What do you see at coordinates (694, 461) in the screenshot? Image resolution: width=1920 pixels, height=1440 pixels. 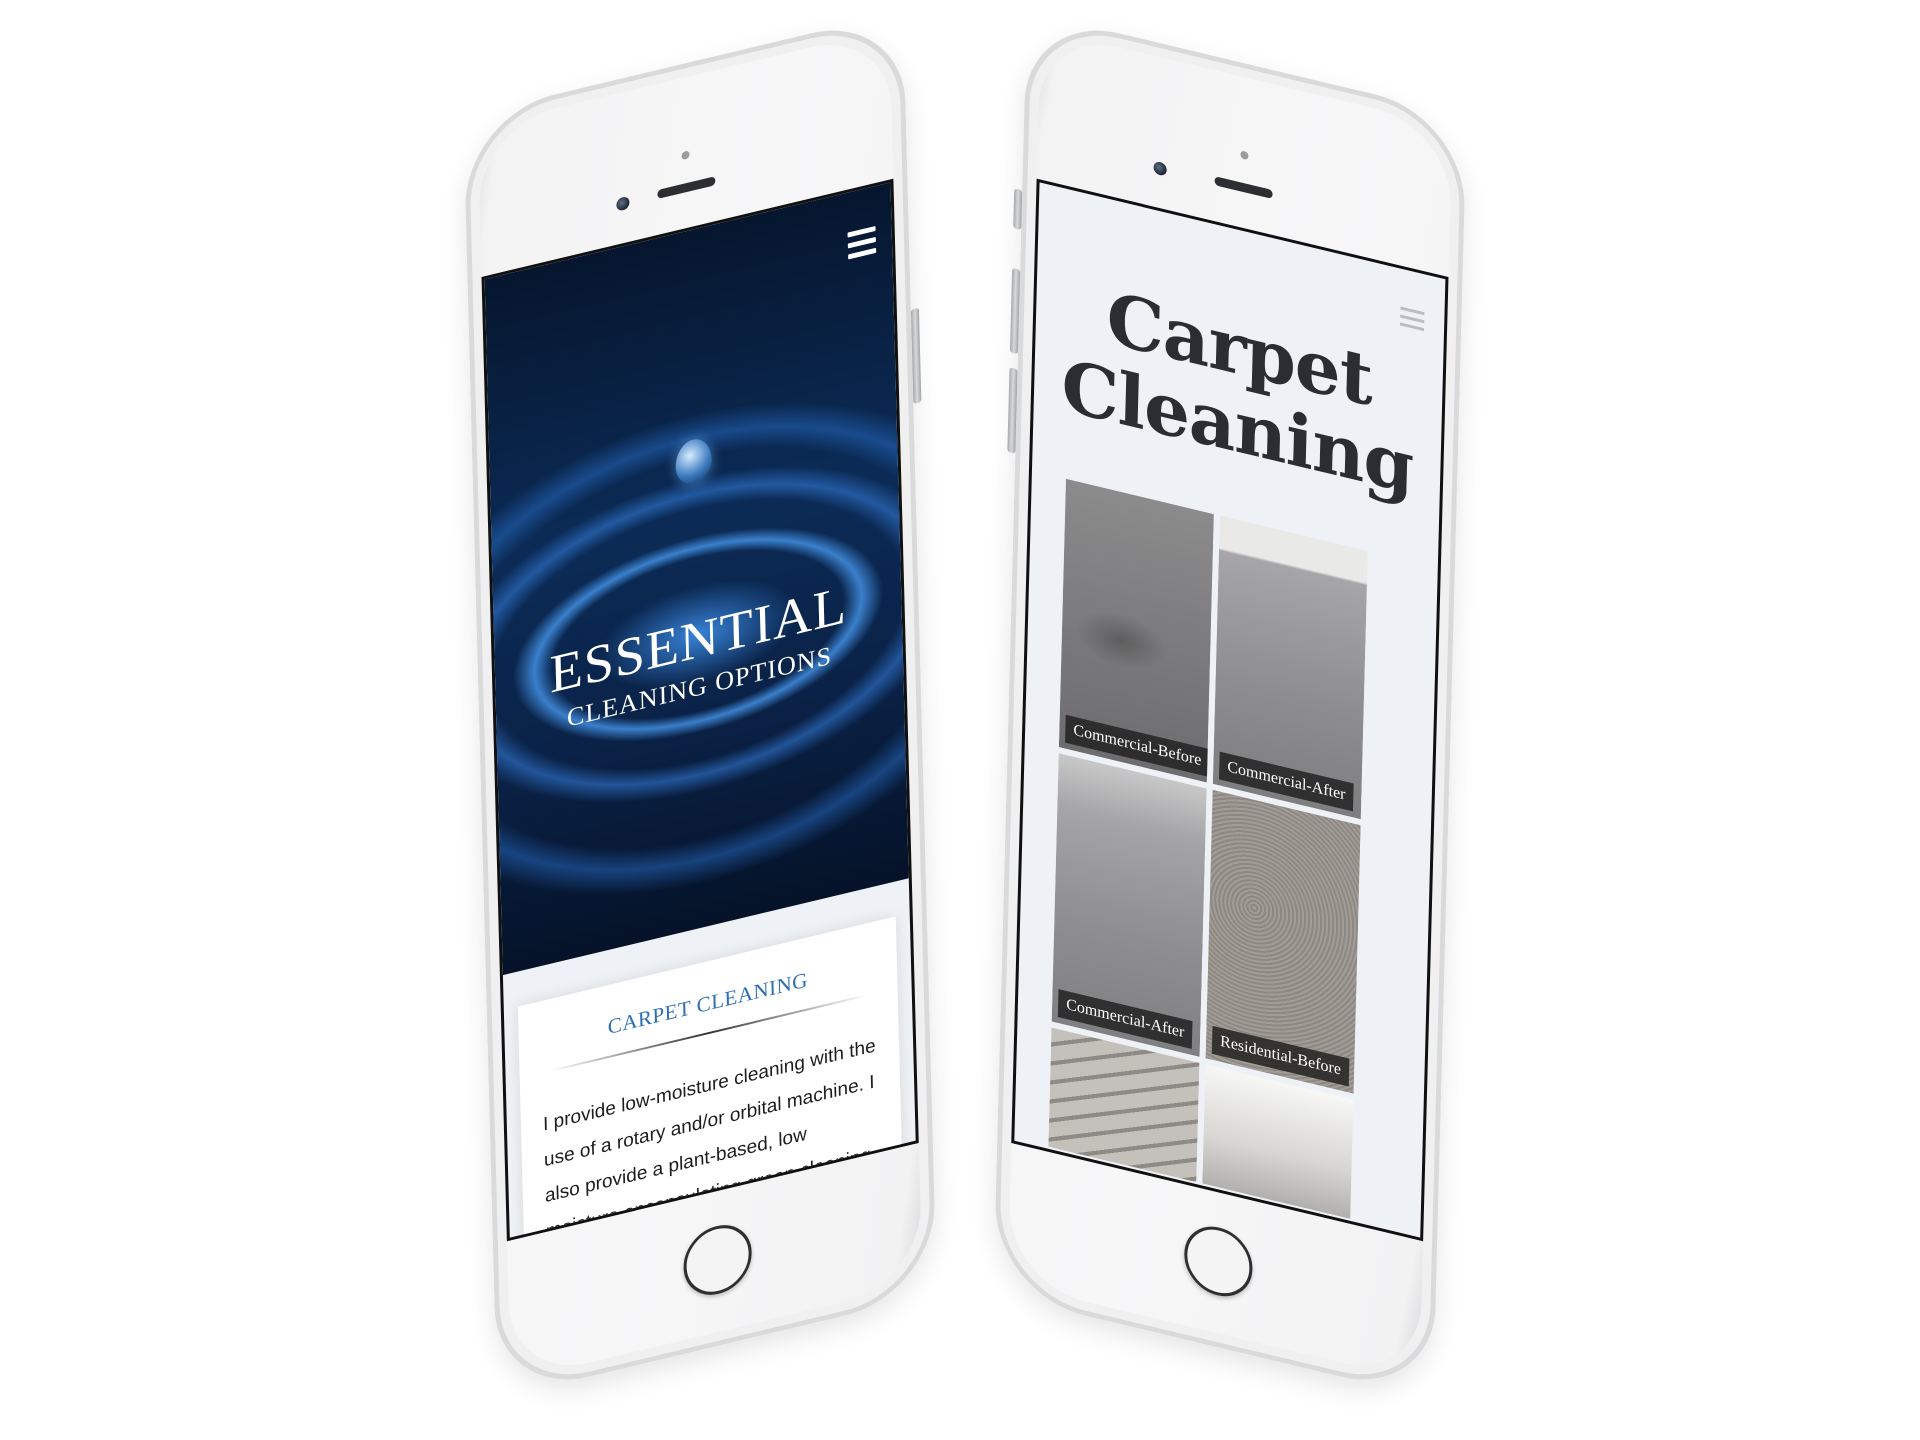 I see `water-drop-image` at bounding box center [694, 461].